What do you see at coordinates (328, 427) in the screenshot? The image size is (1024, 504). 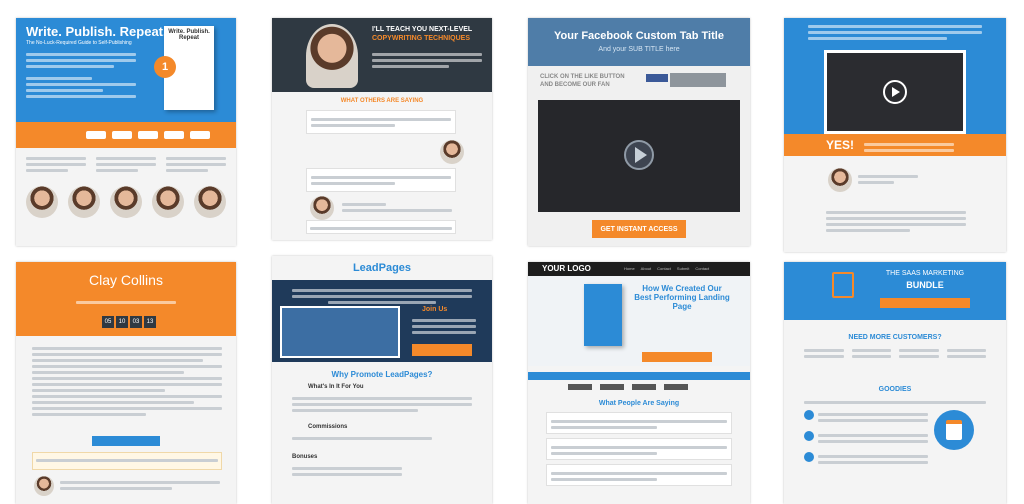 I see `list-item: Commissions` at bounding box center [328, 427].